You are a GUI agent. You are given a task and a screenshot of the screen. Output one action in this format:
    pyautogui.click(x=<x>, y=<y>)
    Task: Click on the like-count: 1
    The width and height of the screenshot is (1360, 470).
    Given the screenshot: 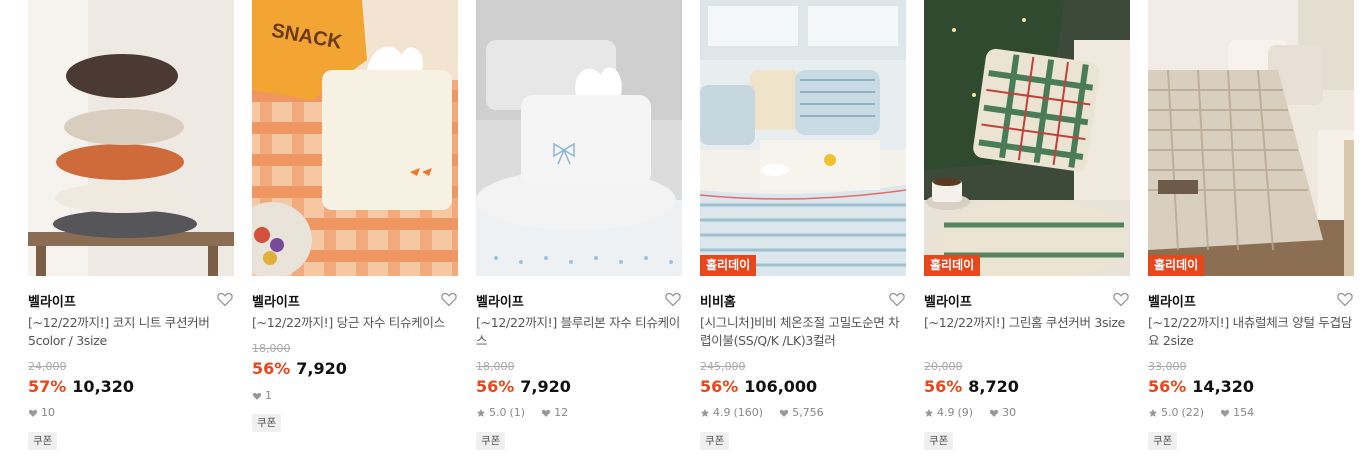 What is the action you would take?
    pyautogui.click(x=268, y=395)
    